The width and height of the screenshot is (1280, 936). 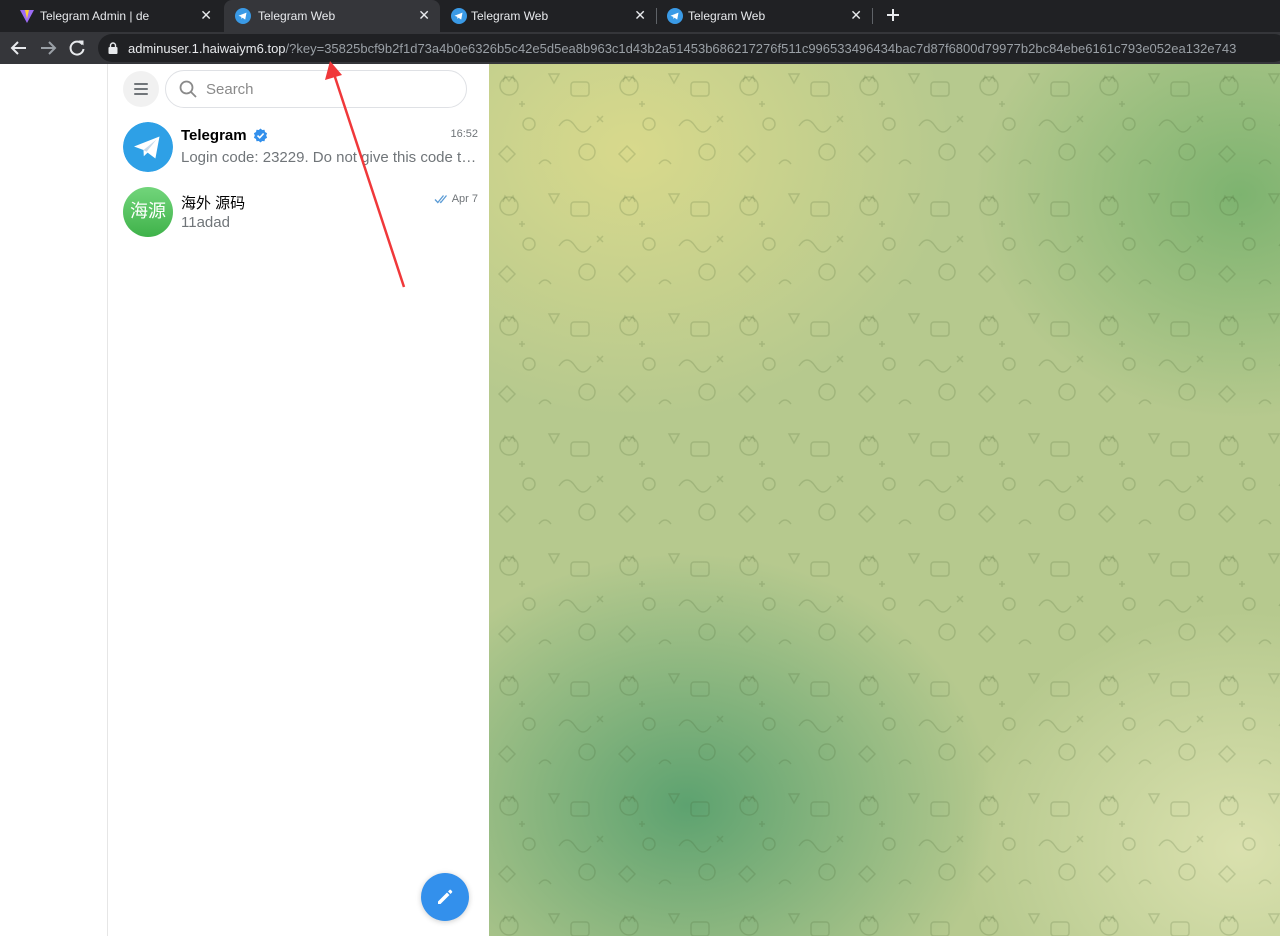 I want to click on new-tab-button, so click(x=893, y=15).